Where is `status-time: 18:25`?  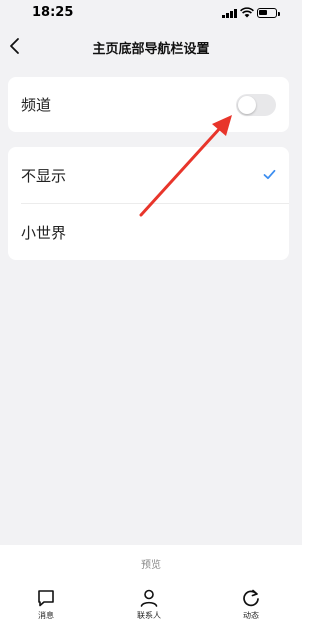 status-time: 18:25 is located at coordinates (53, 12).